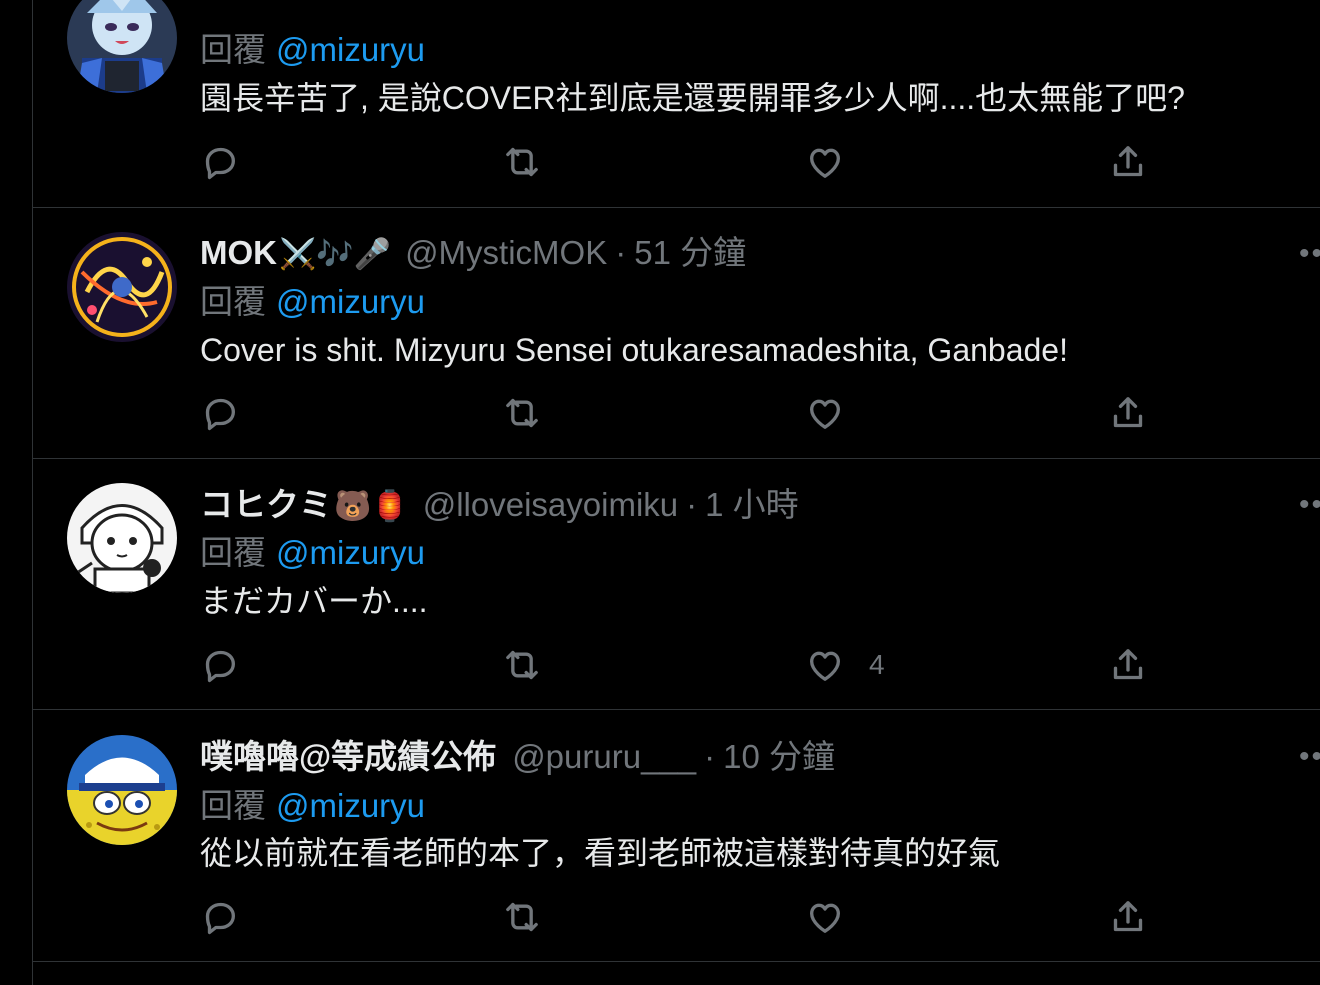  I want to click on timestamp: 51 分鐘, so click(690, 252).